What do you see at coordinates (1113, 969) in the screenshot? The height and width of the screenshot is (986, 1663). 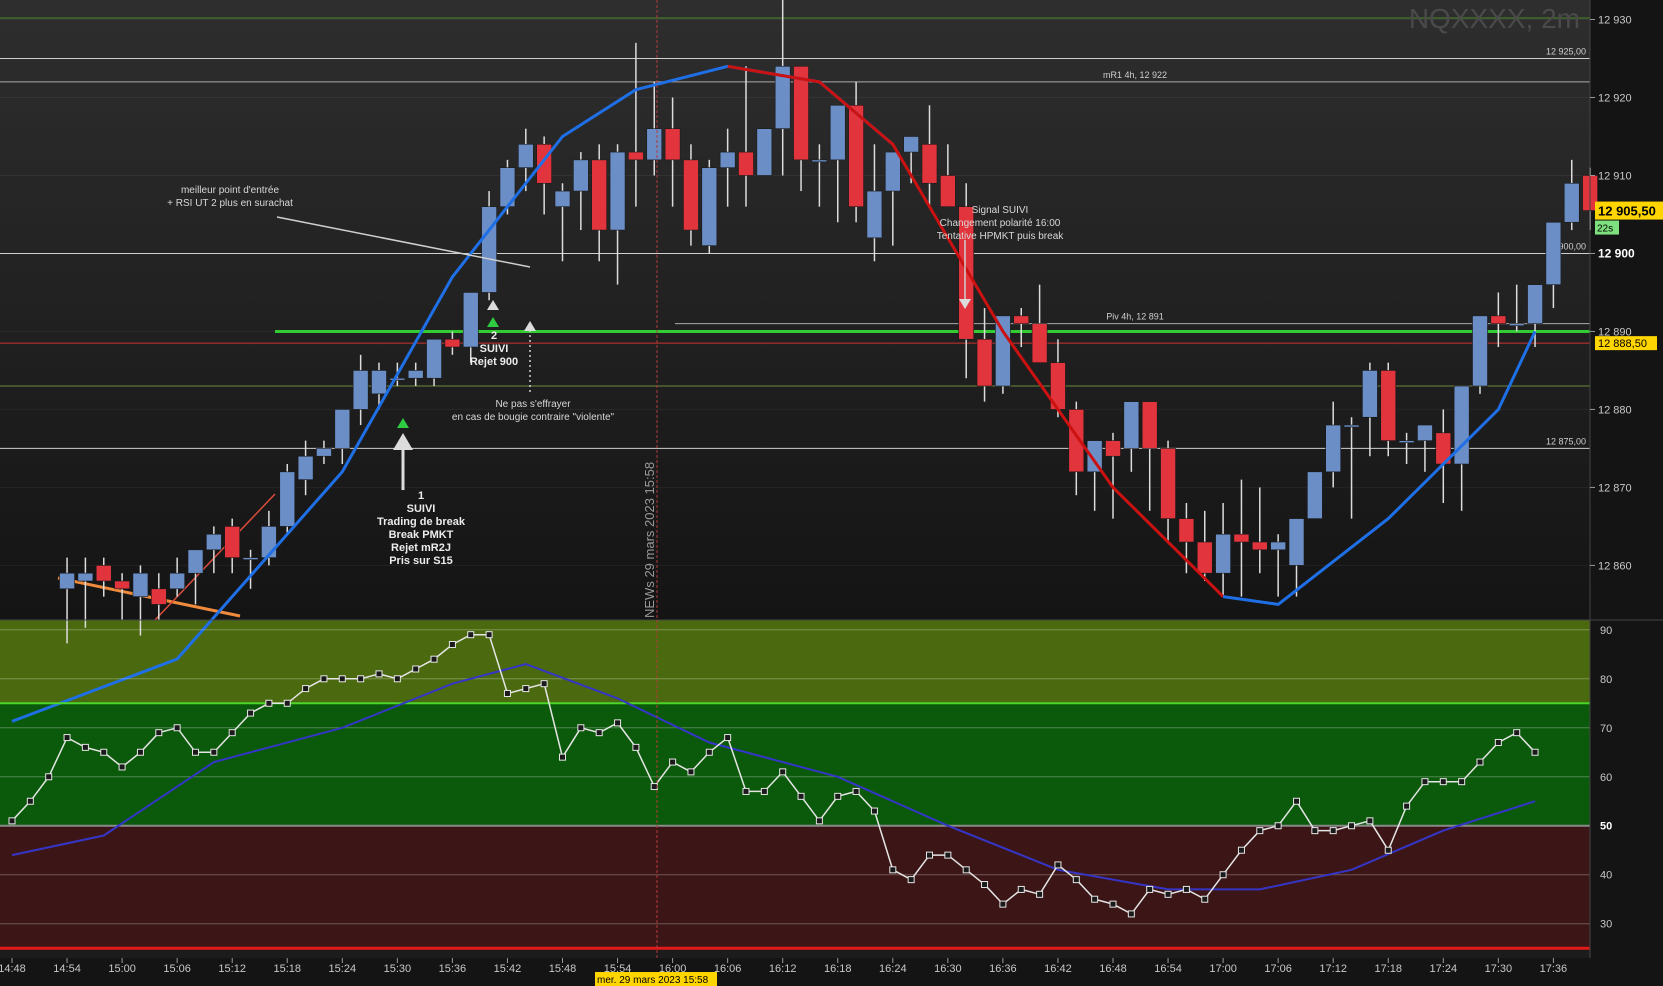 I see `time-tick-label: 16:48` at bounding box center [1113, 969].